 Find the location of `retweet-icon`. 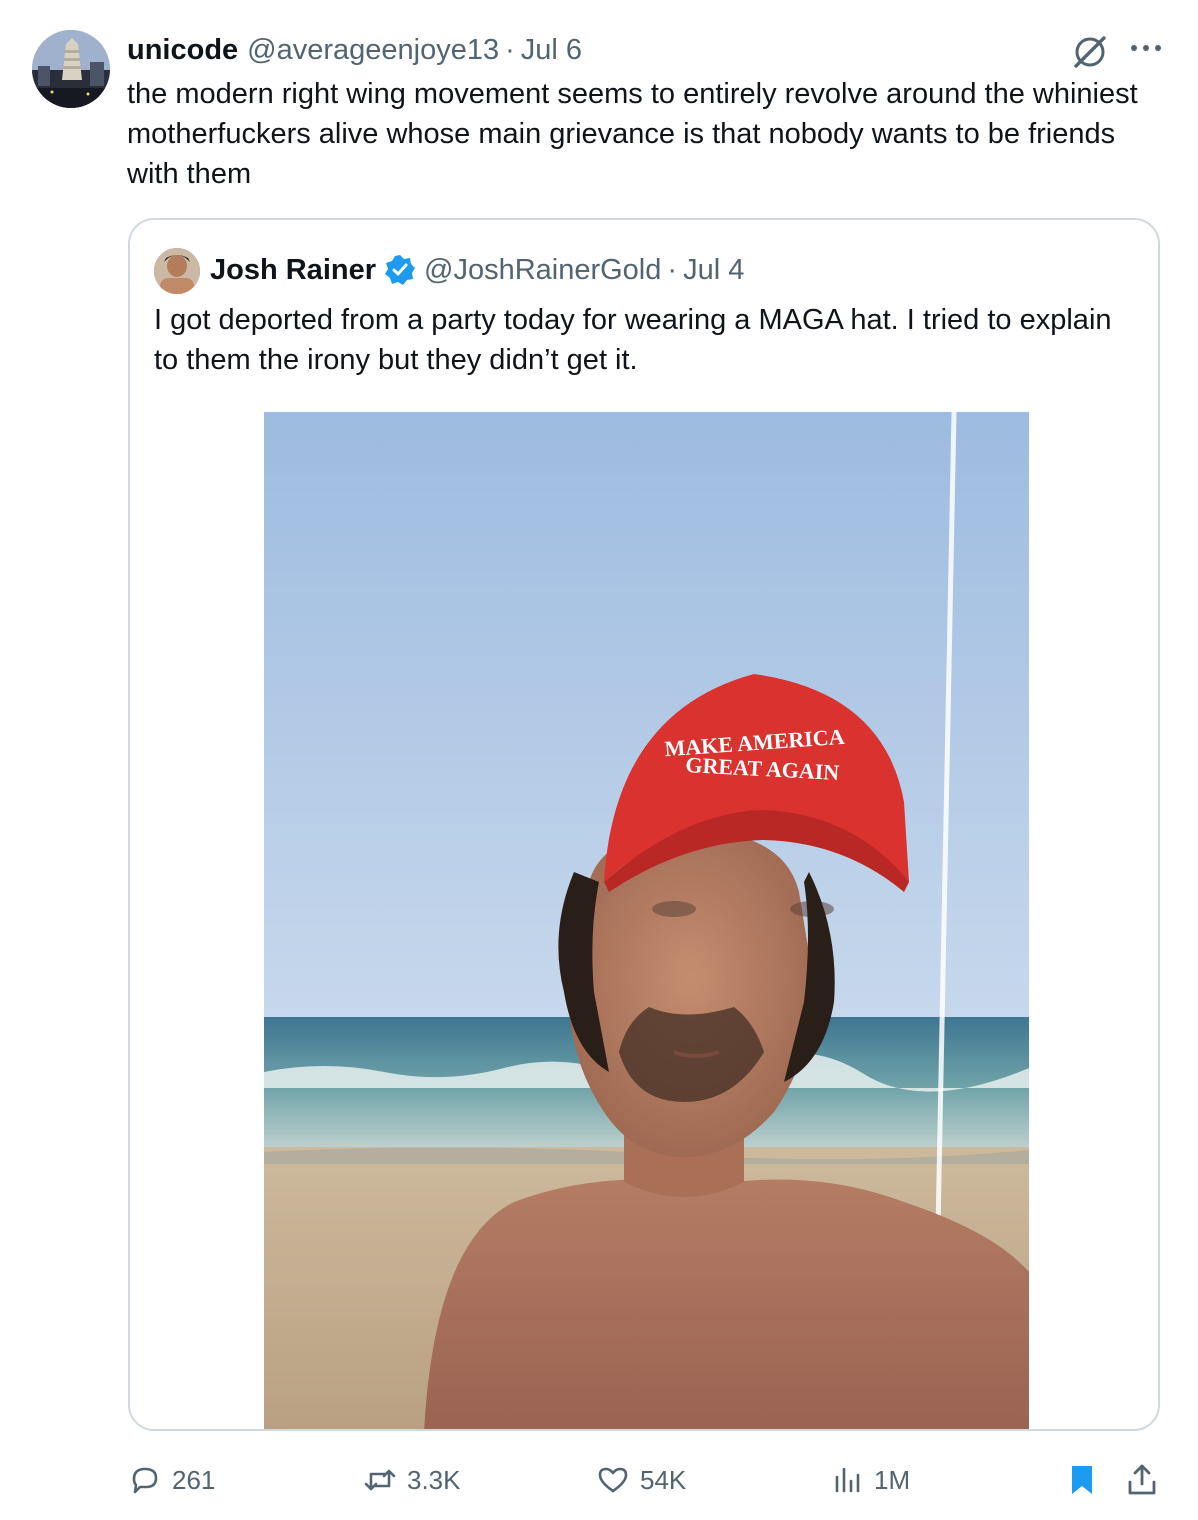

retweet-icon is located at coordinates (380, 1480).